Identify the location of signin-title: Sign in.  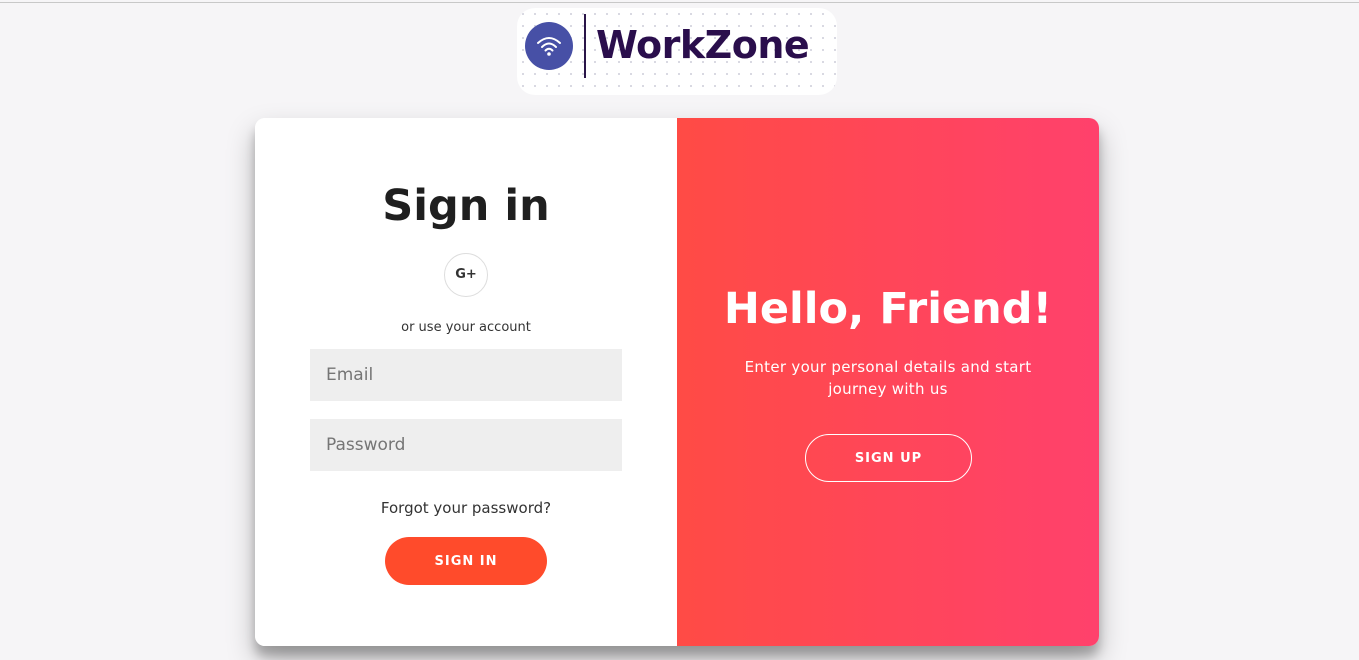
(466, 206).